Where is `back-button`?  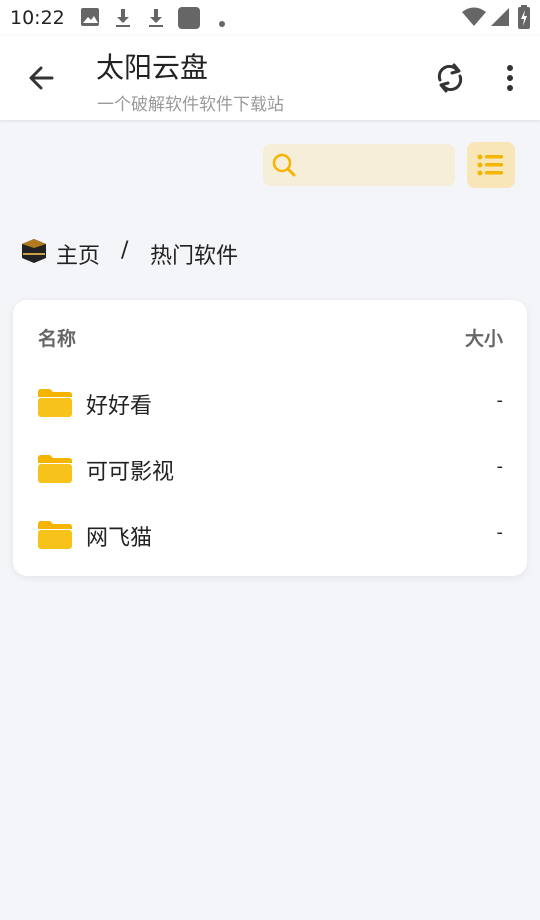 back-button is located at coordinates (42, 78).